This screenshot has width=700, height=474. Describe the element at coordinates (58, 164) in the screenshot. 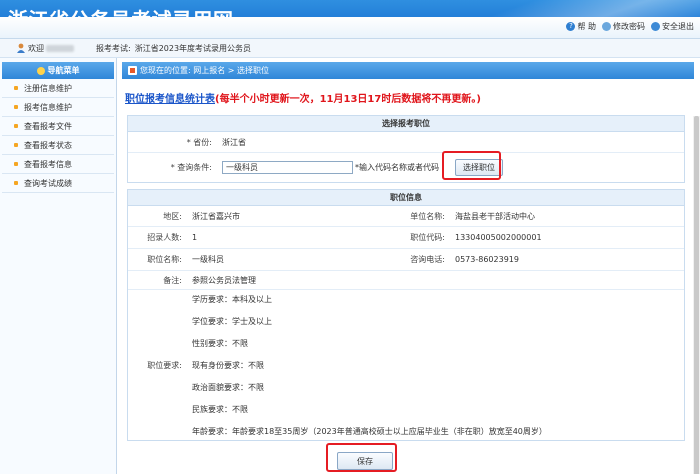

I see `sidebar-item-view-apply-info: 查看报考信息` at that location.